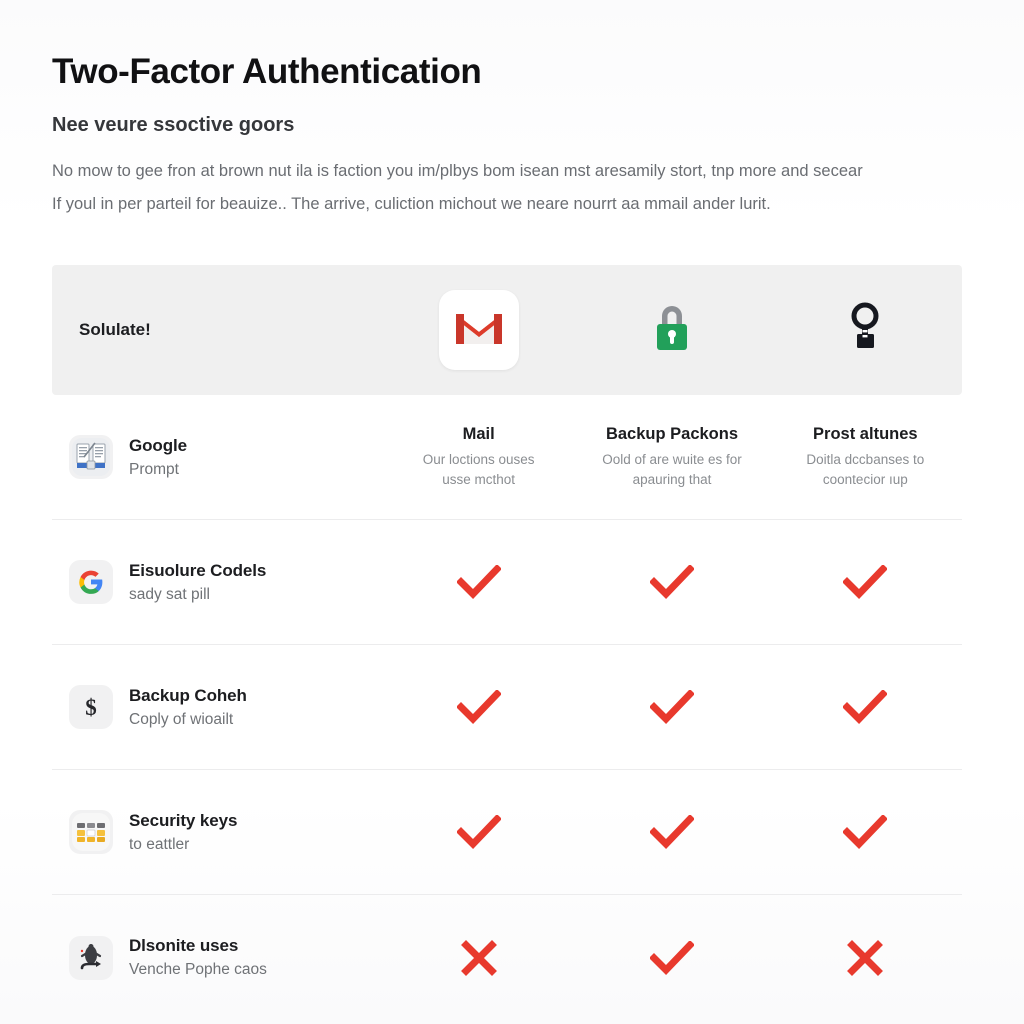 The image size is (1024, 1024). I want to click on row-texts: Backup Coheh Coply of wioailt, so click(188, 707).